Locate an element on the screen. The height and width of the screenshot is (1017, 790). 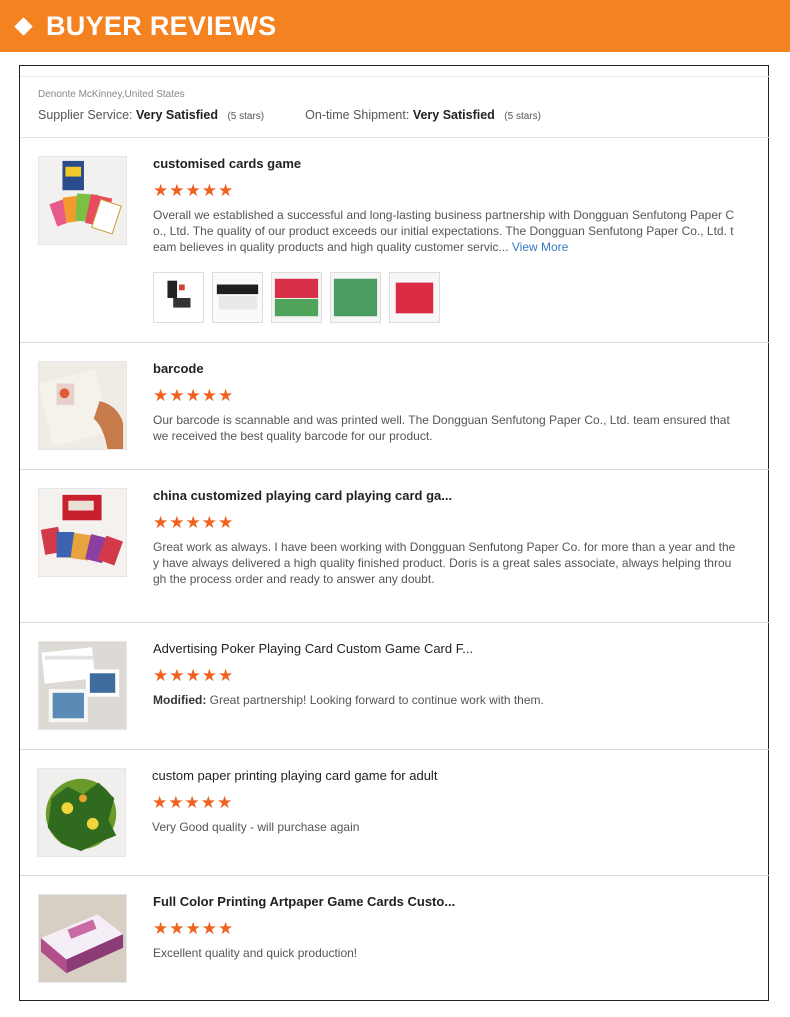
supplier-service-value: Very Satisfied is located at coordinates (176, 115).